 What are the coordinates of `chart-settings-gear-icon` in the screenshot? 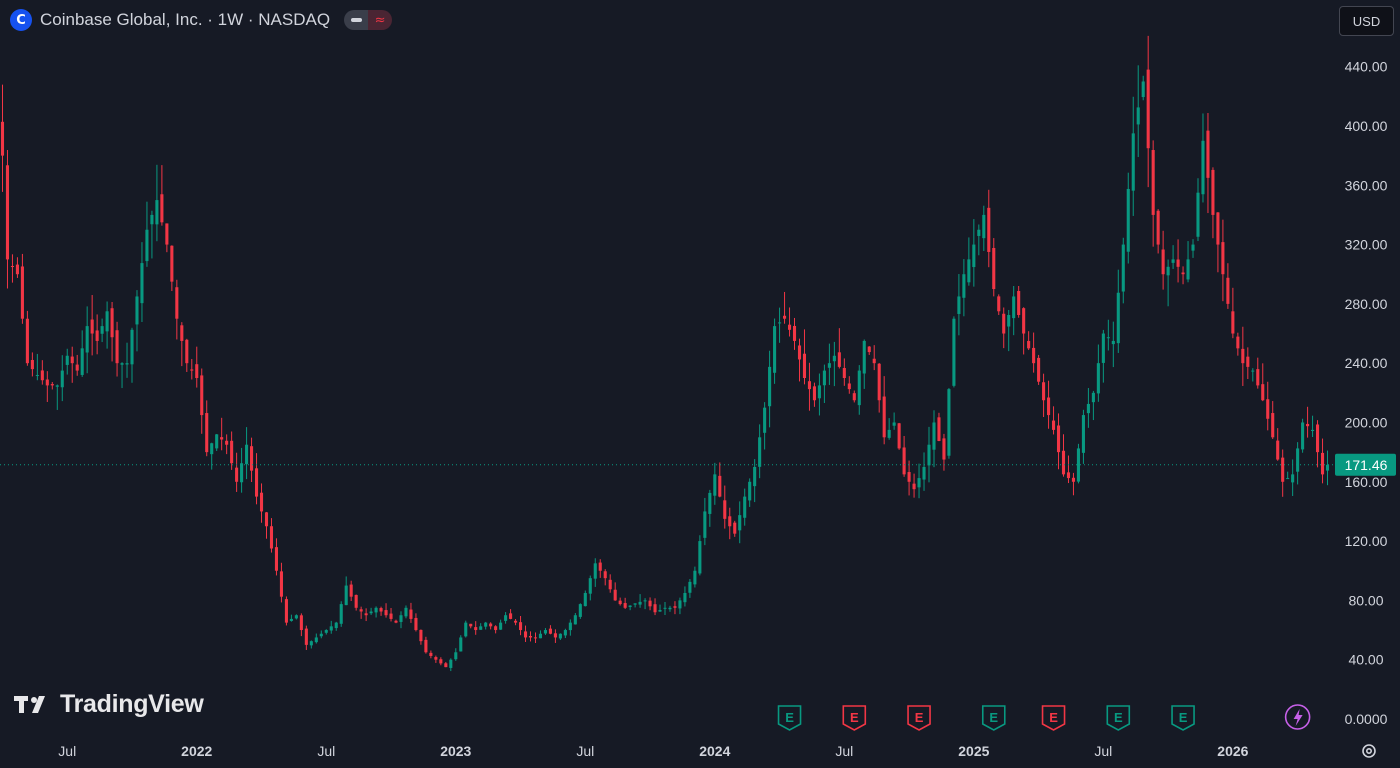 It's located at (1369, 751).